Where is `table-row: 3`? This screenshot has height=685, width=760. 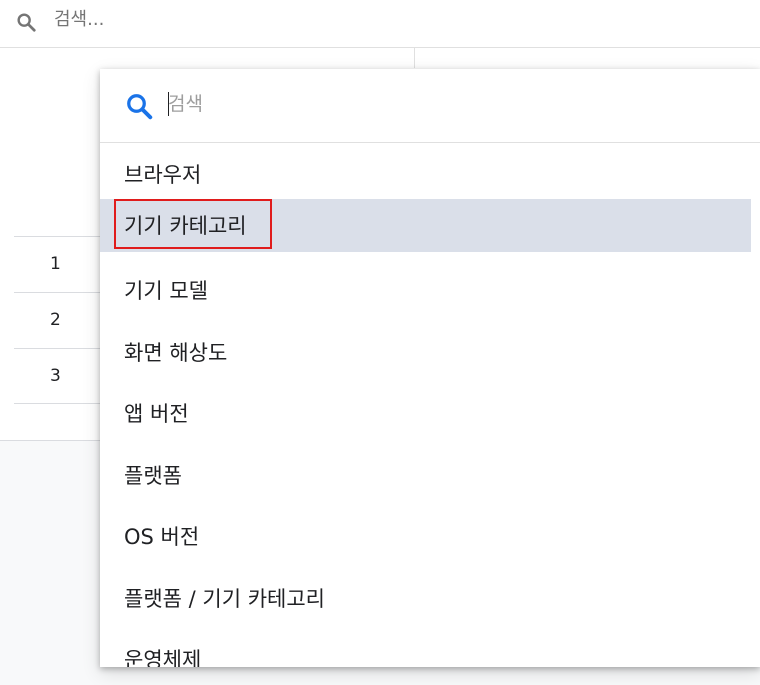 table-row: 3 is located at coordinates (57, 375).